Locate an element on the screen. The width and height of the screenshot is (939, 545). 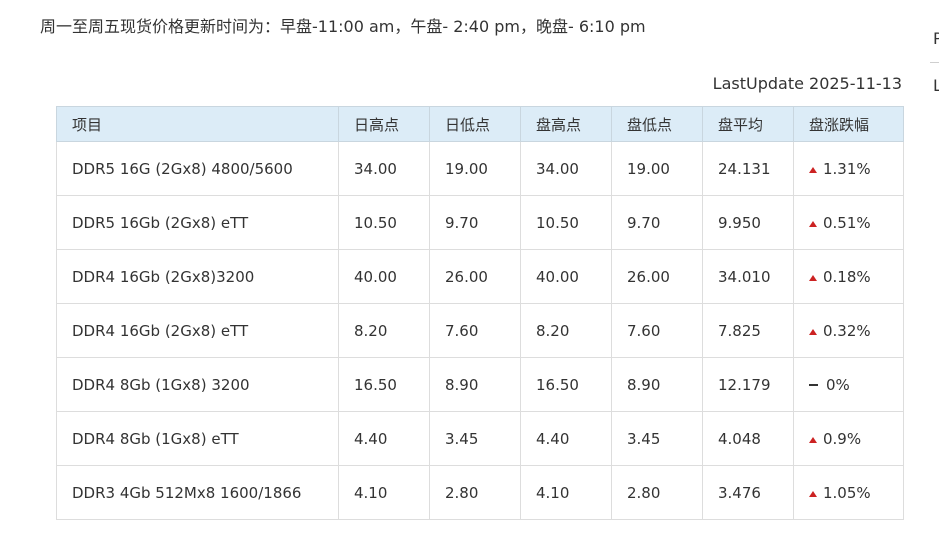
header-session-avg: 盘平均 is located at coordinates (748, 124).